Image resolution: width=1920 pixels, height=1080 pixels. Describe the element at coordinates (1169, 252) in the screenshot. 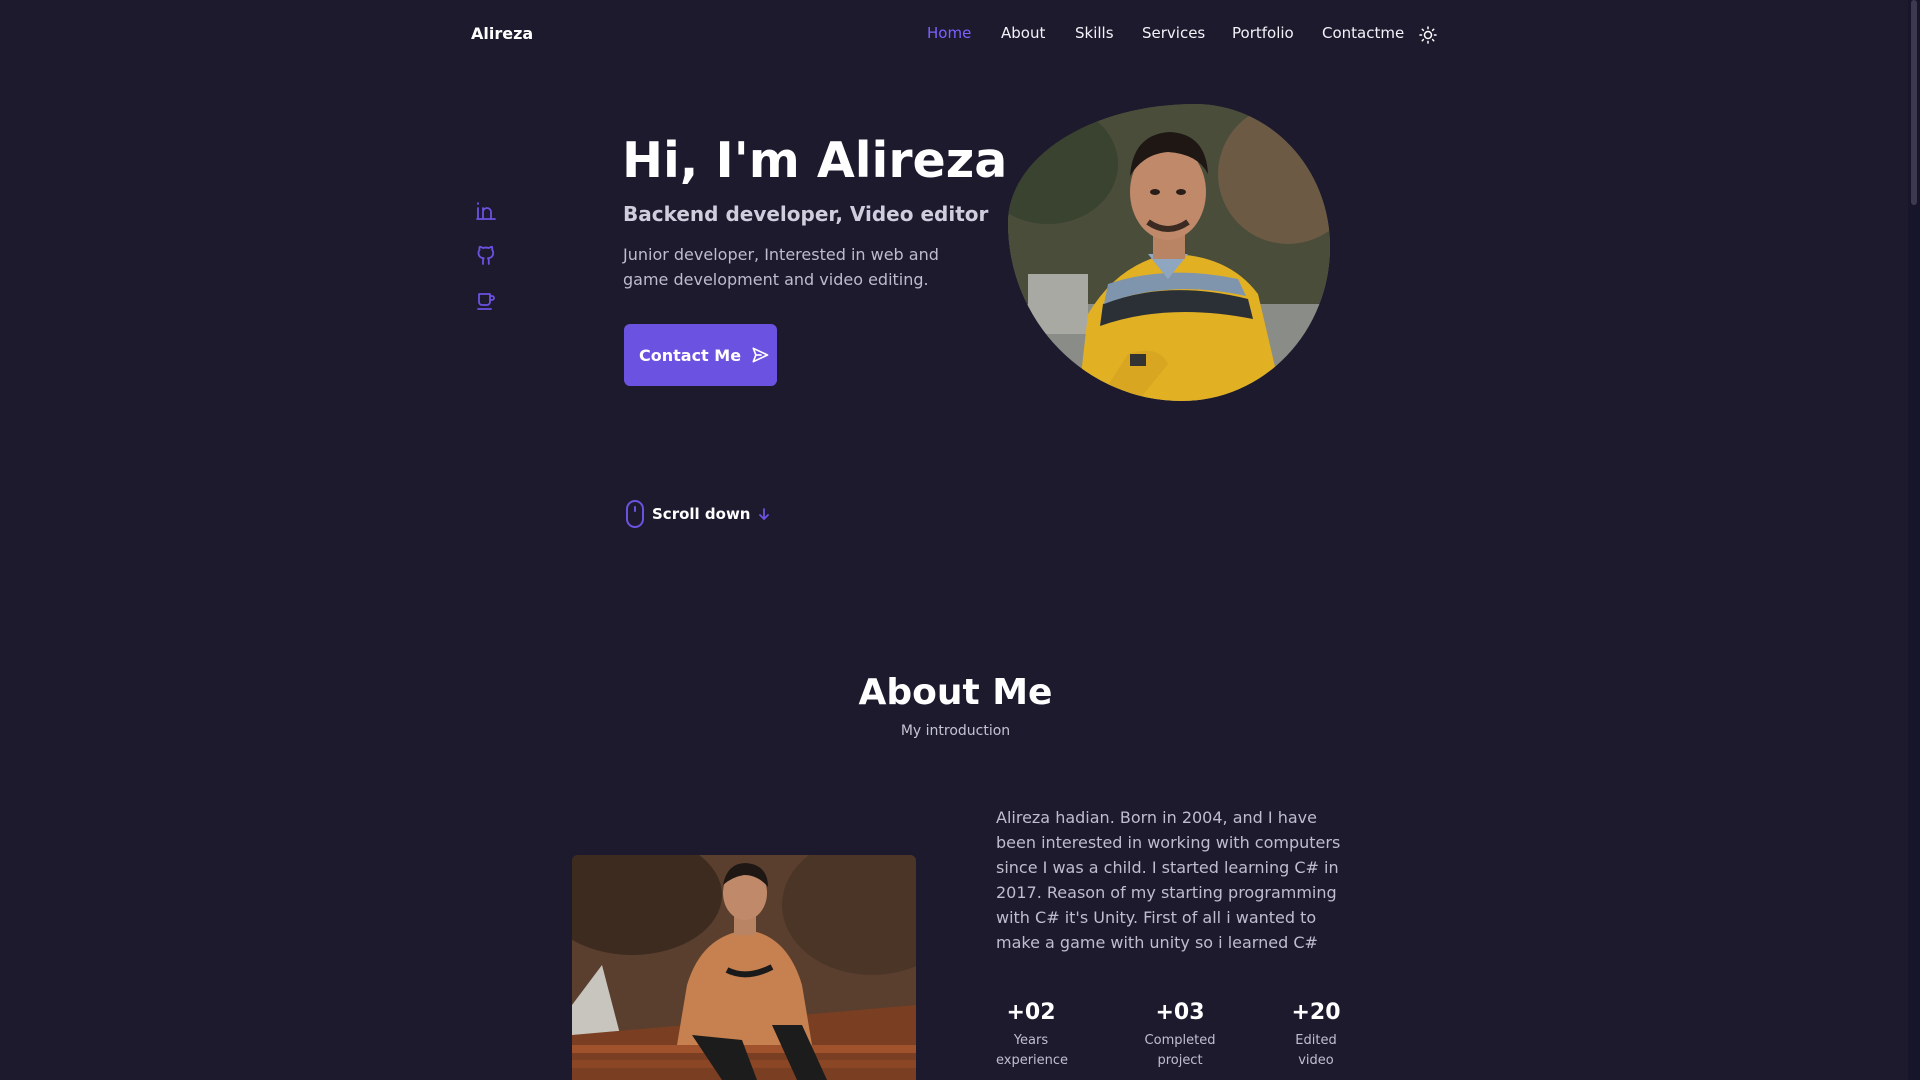

I see `profile-photo` at that location.